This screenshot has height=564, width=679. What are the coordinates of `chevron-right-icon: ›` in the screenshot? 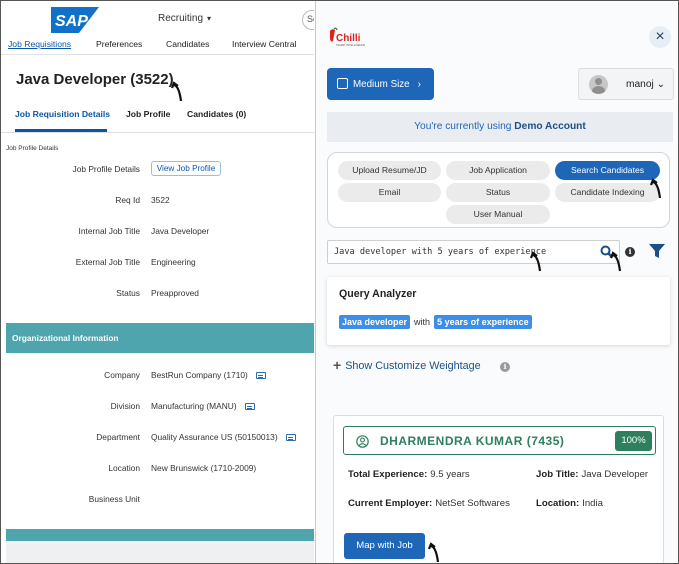 It's located at (419, 84).